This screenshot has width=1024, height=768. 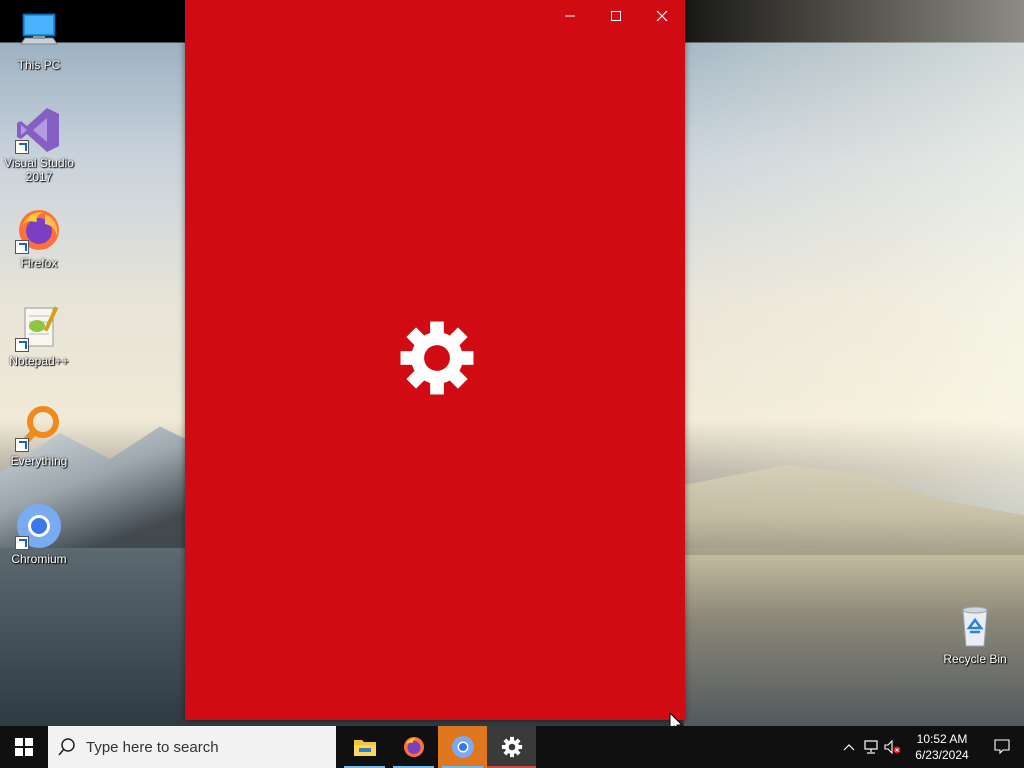 What do you see at coordinates (39, 170) in the screenshot?
I see `desktop-icon-label: Visual Studio 2017` at bounding box center [39, 170].